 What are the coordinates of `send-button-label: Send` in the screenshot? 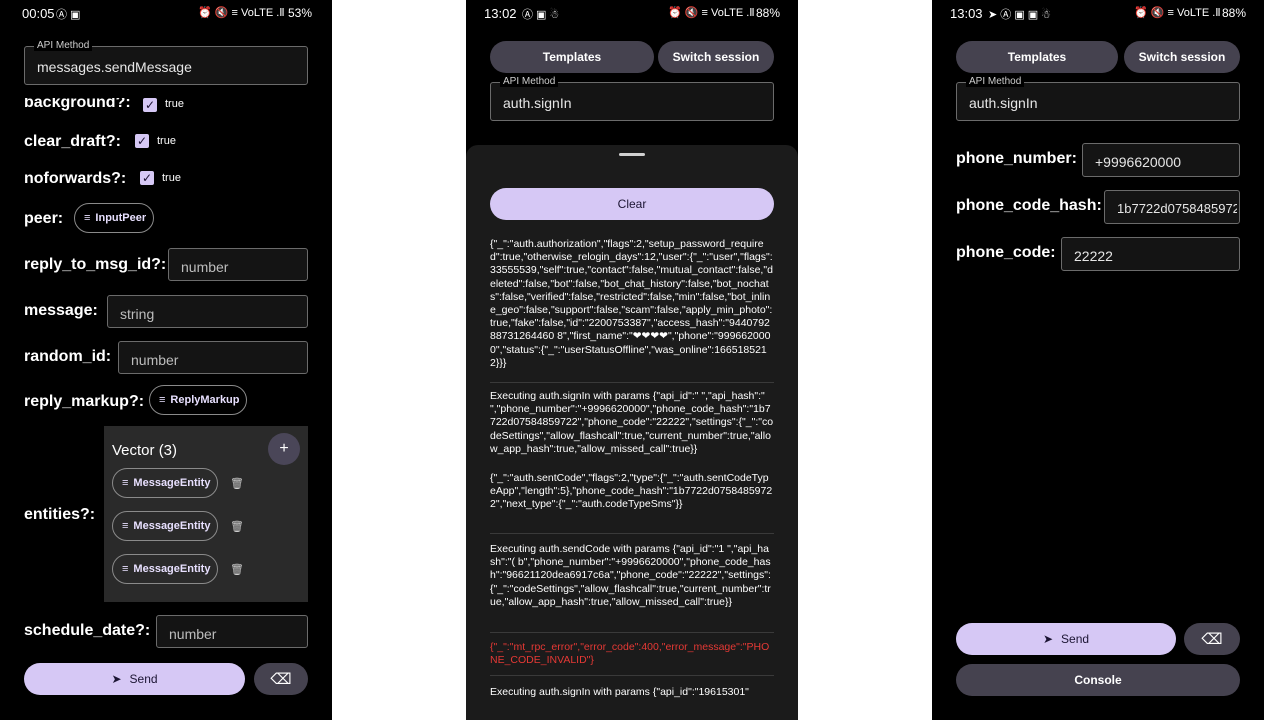 It's located at (1075, 639).